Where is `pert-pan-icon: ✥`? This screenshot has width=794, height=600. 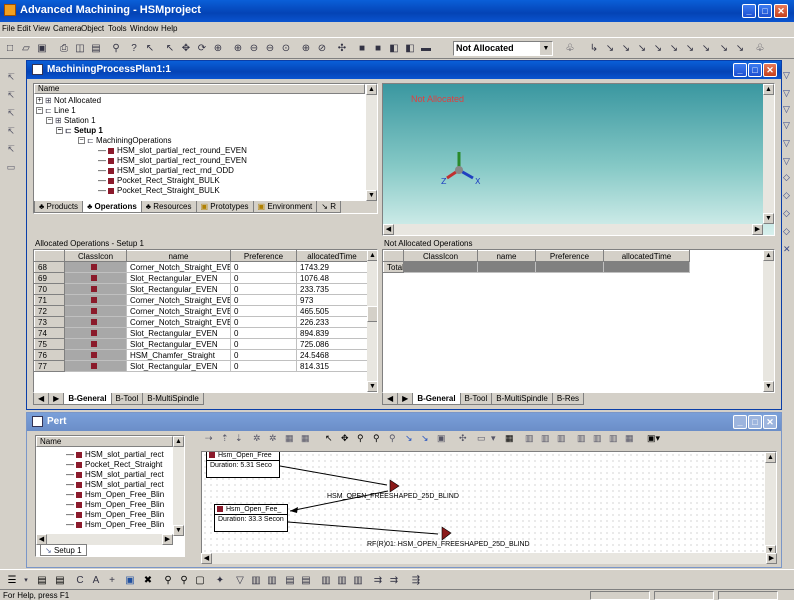
pert-pan-icon: ✥ is located at coordinates (345, 438).